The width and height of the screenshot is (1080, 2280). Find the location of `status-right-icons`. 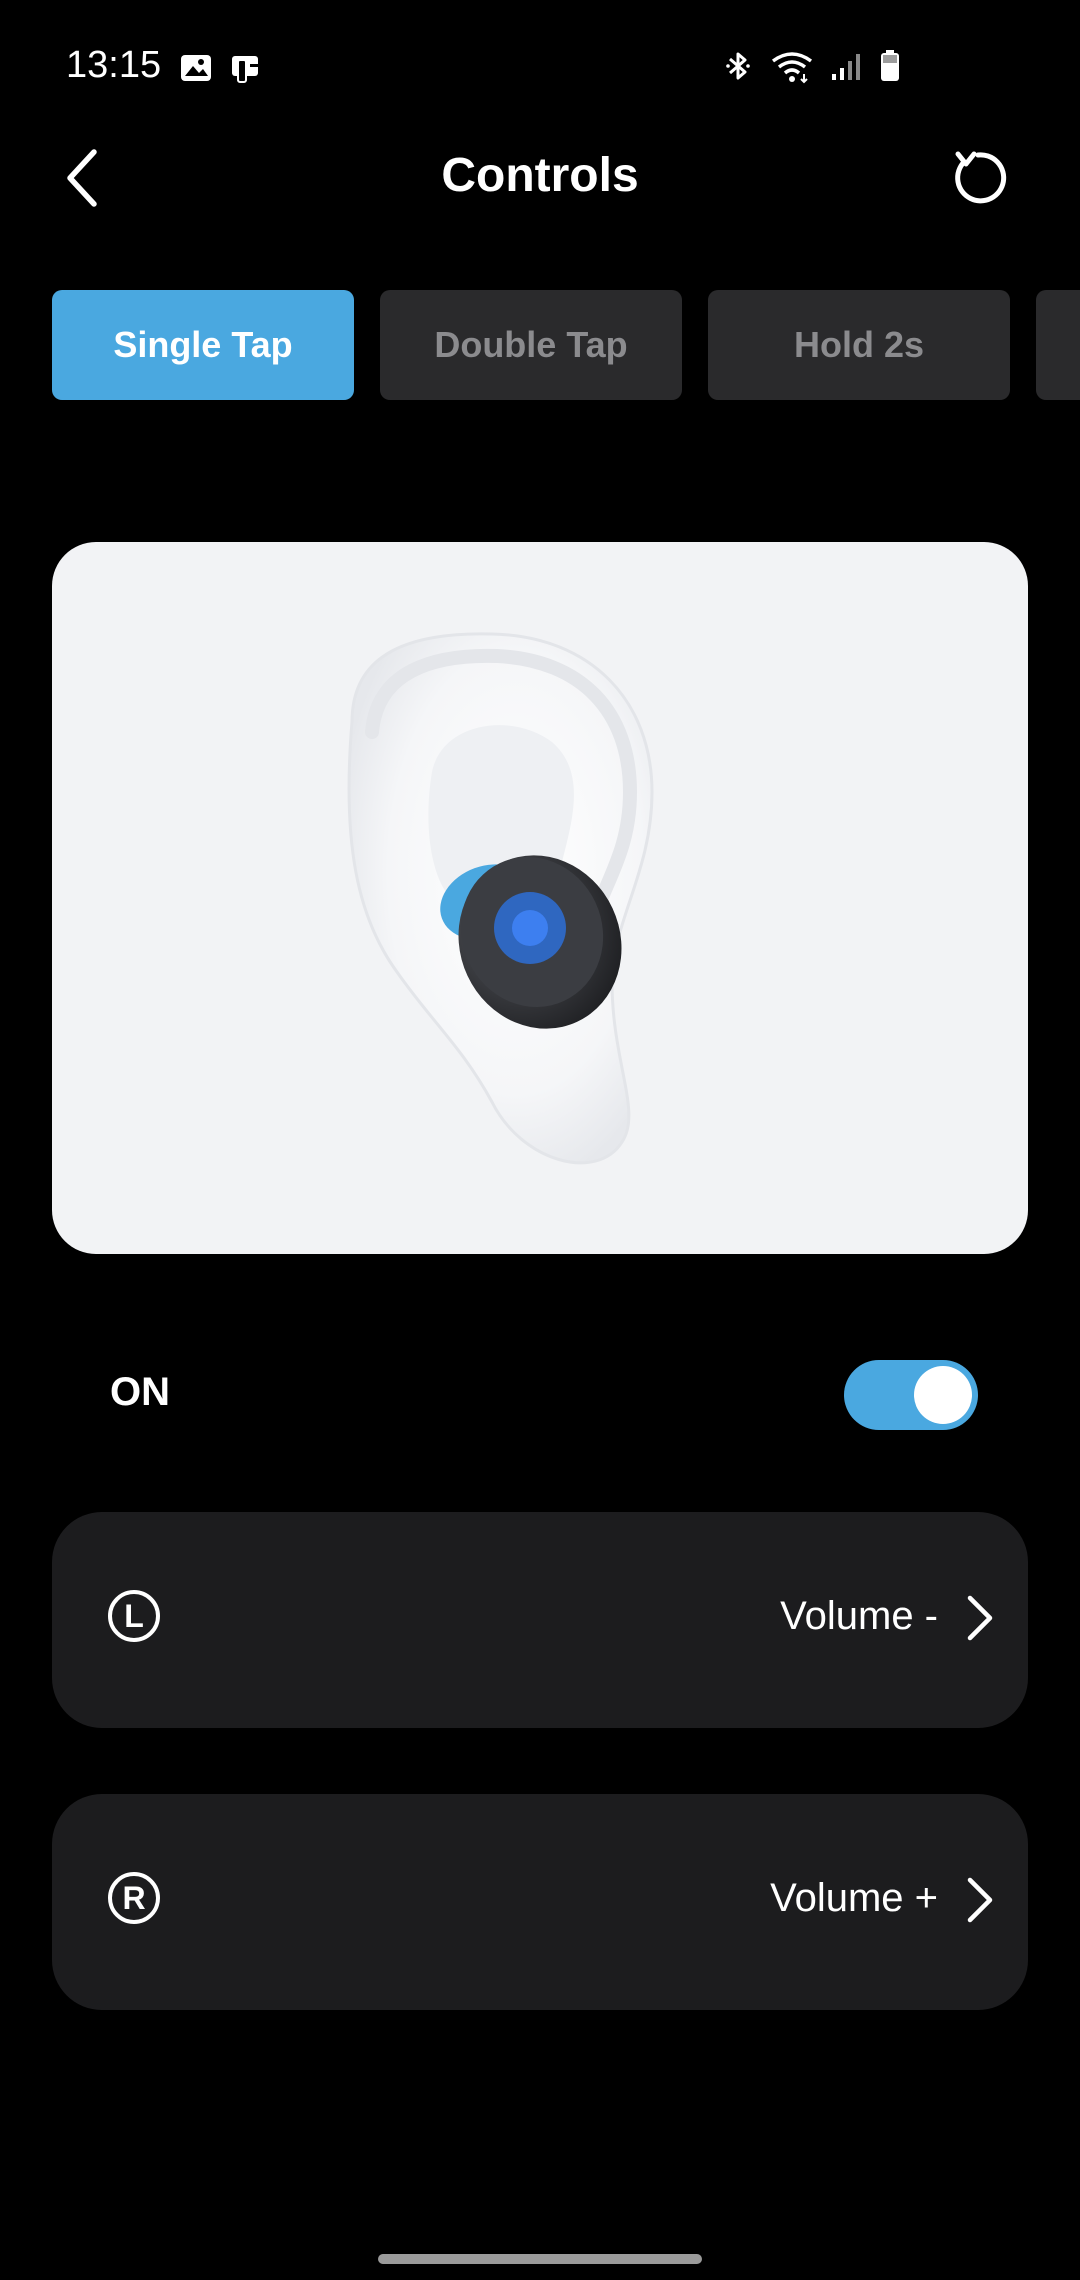

status-right-icons is located at coordinates (811, 66).